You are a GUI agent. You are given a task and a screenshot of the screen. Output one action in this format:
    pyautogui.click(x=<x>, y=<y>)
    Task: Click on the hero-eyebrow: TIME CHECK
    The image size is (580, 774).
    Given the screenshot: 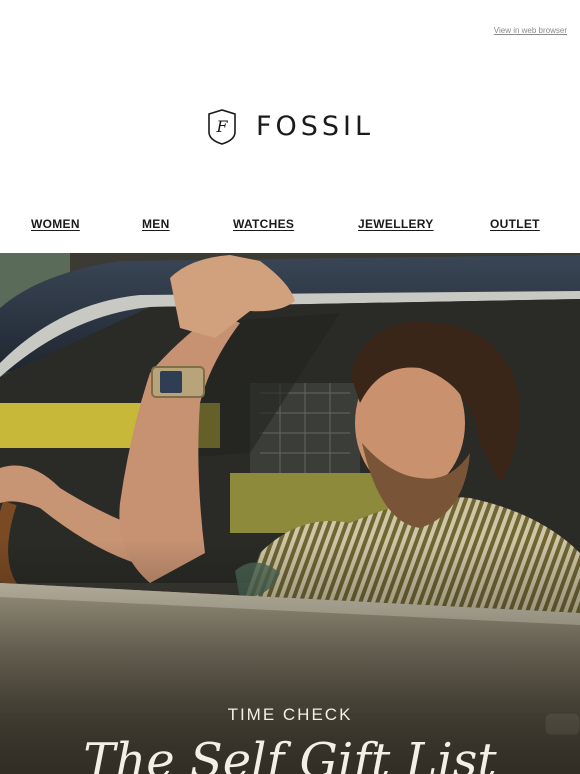 What is the action you would take?
    pyautogui.click(x=290, y=714)
    